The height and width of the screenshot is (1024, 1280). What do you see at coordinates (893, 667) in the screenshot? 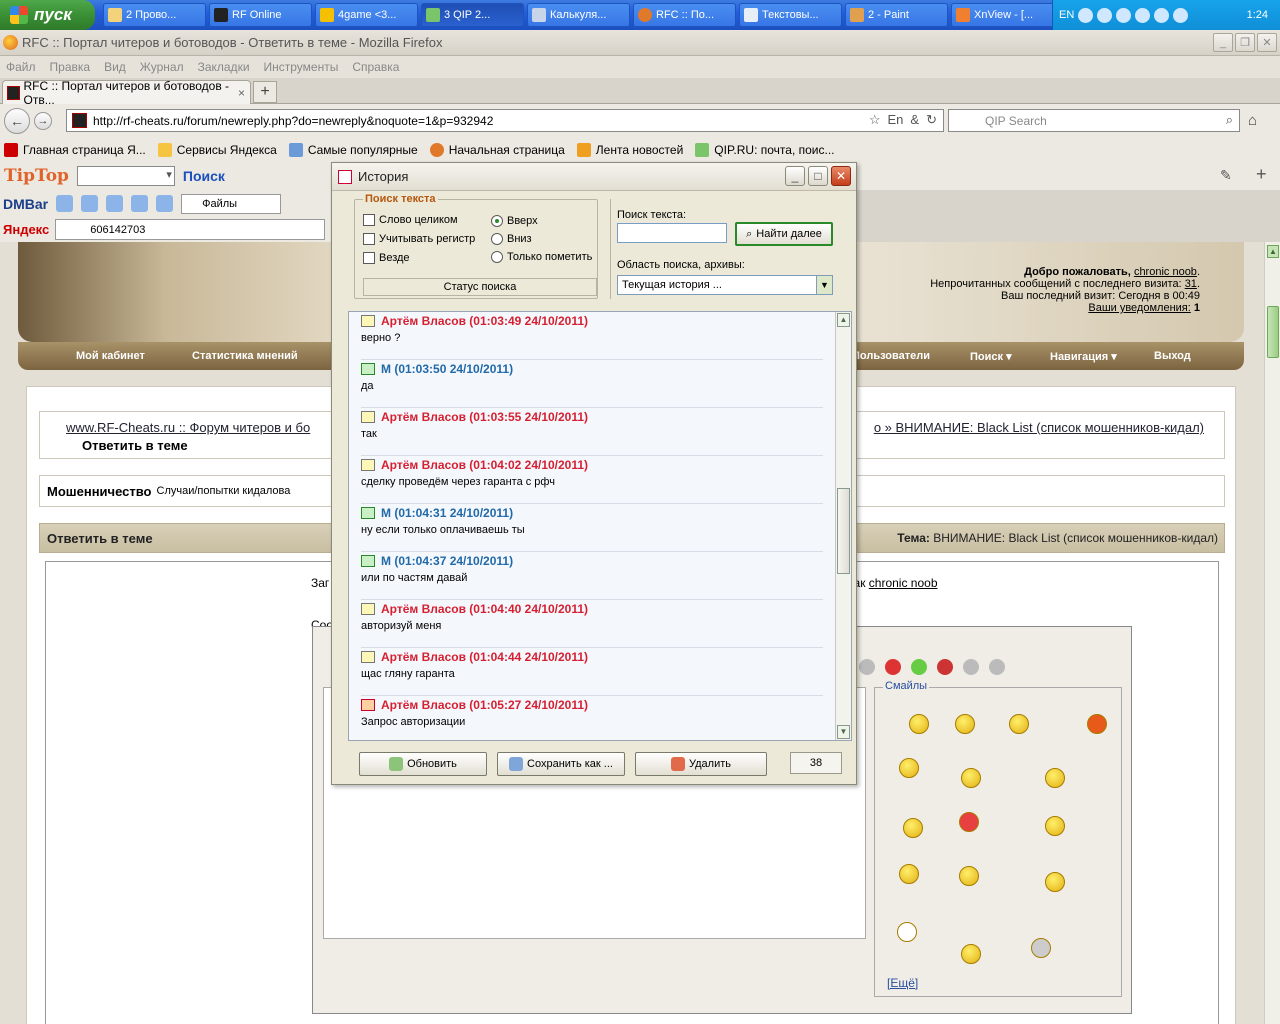
I see `youtube-icon` at bounding box center [893, 667].